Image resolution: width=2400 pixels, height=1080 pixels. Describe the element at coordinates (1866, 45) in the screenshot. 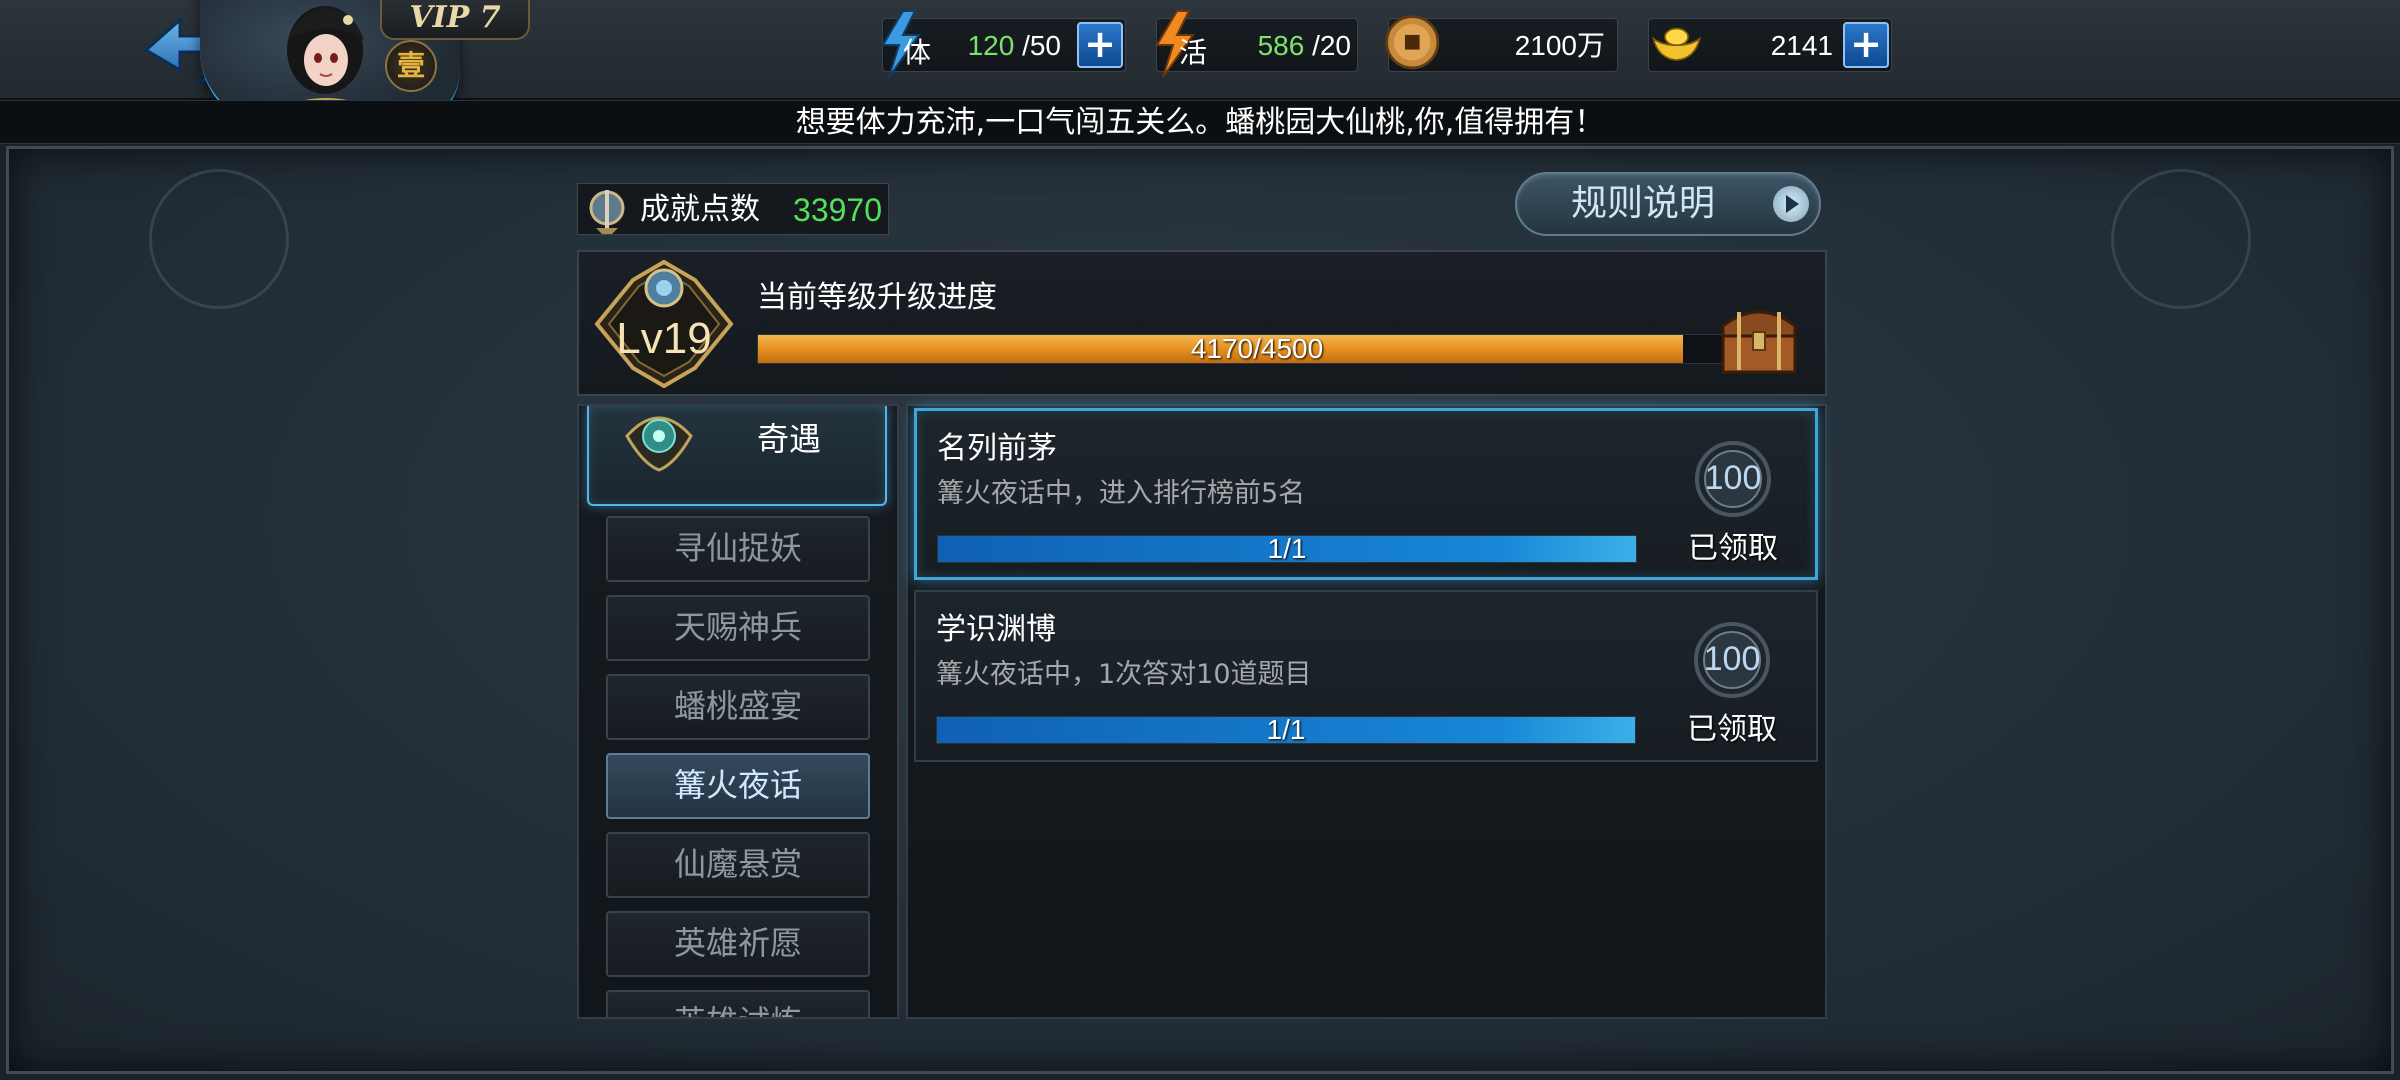

I see `add-gold-button: +` at that location.